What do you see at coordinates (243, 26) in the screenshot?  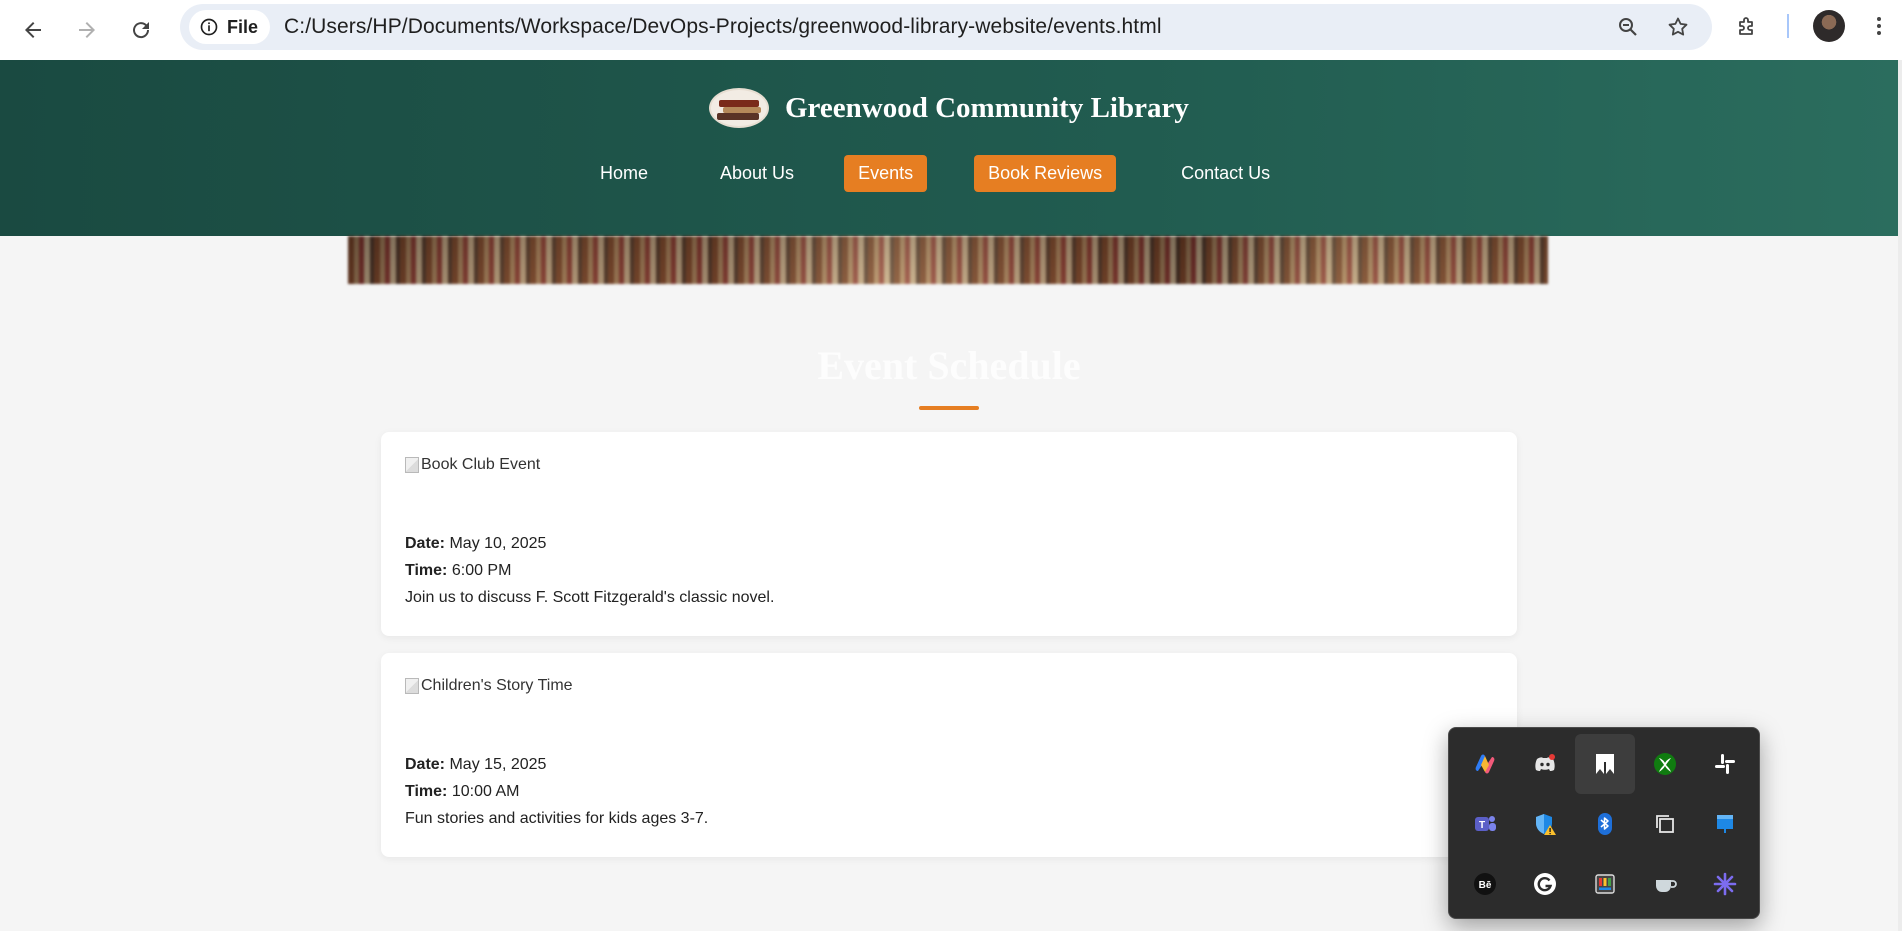 I see `site-info-label: File` at bounding box center [243, 26].